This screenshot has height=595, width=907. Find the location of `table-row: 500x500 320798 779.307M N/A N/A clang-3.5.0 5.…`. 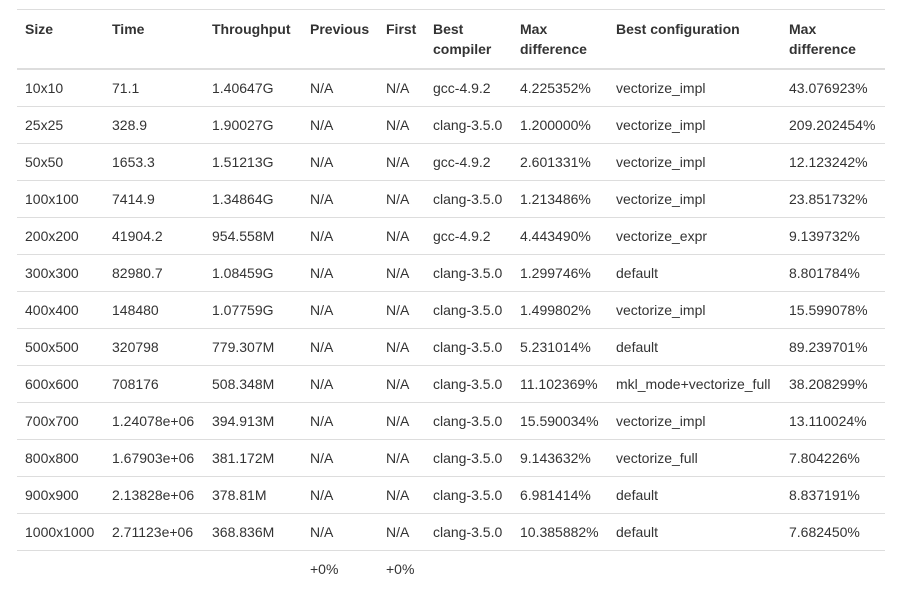

table-row: 500x500 320798 779.307M N/A N/A clang-3.5.0 5.… is located at coordinates (451, 347).